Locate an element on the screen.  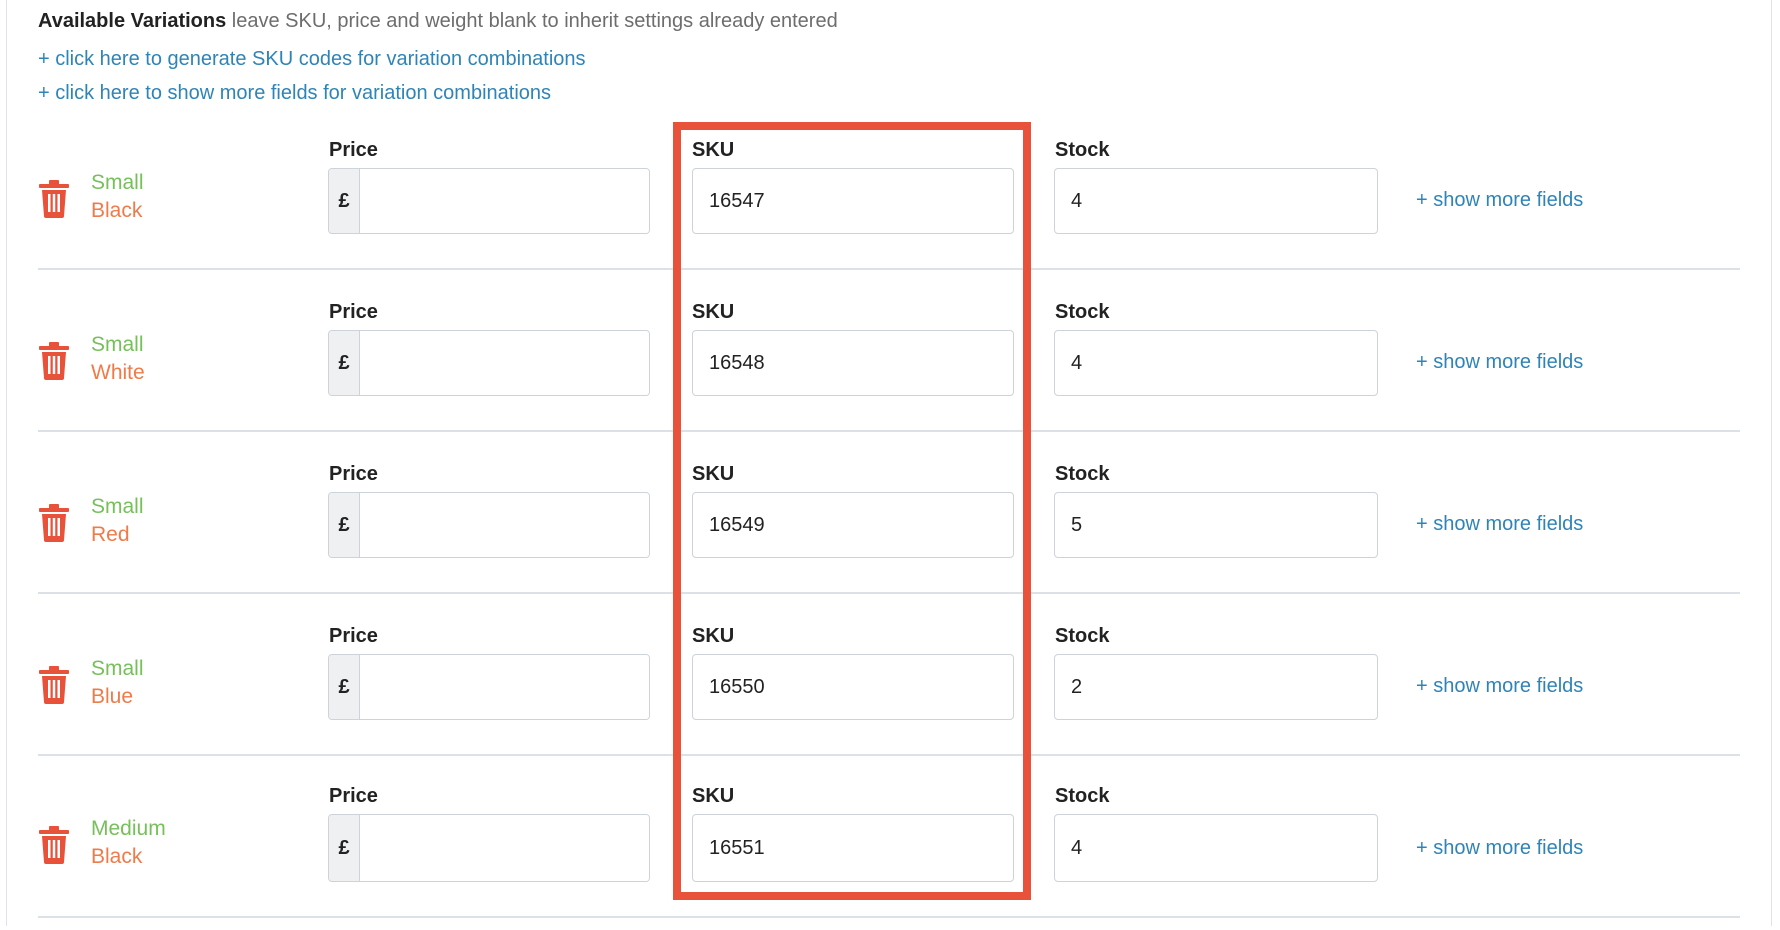
variation-size: Medium is located at coordinates (128, 828).